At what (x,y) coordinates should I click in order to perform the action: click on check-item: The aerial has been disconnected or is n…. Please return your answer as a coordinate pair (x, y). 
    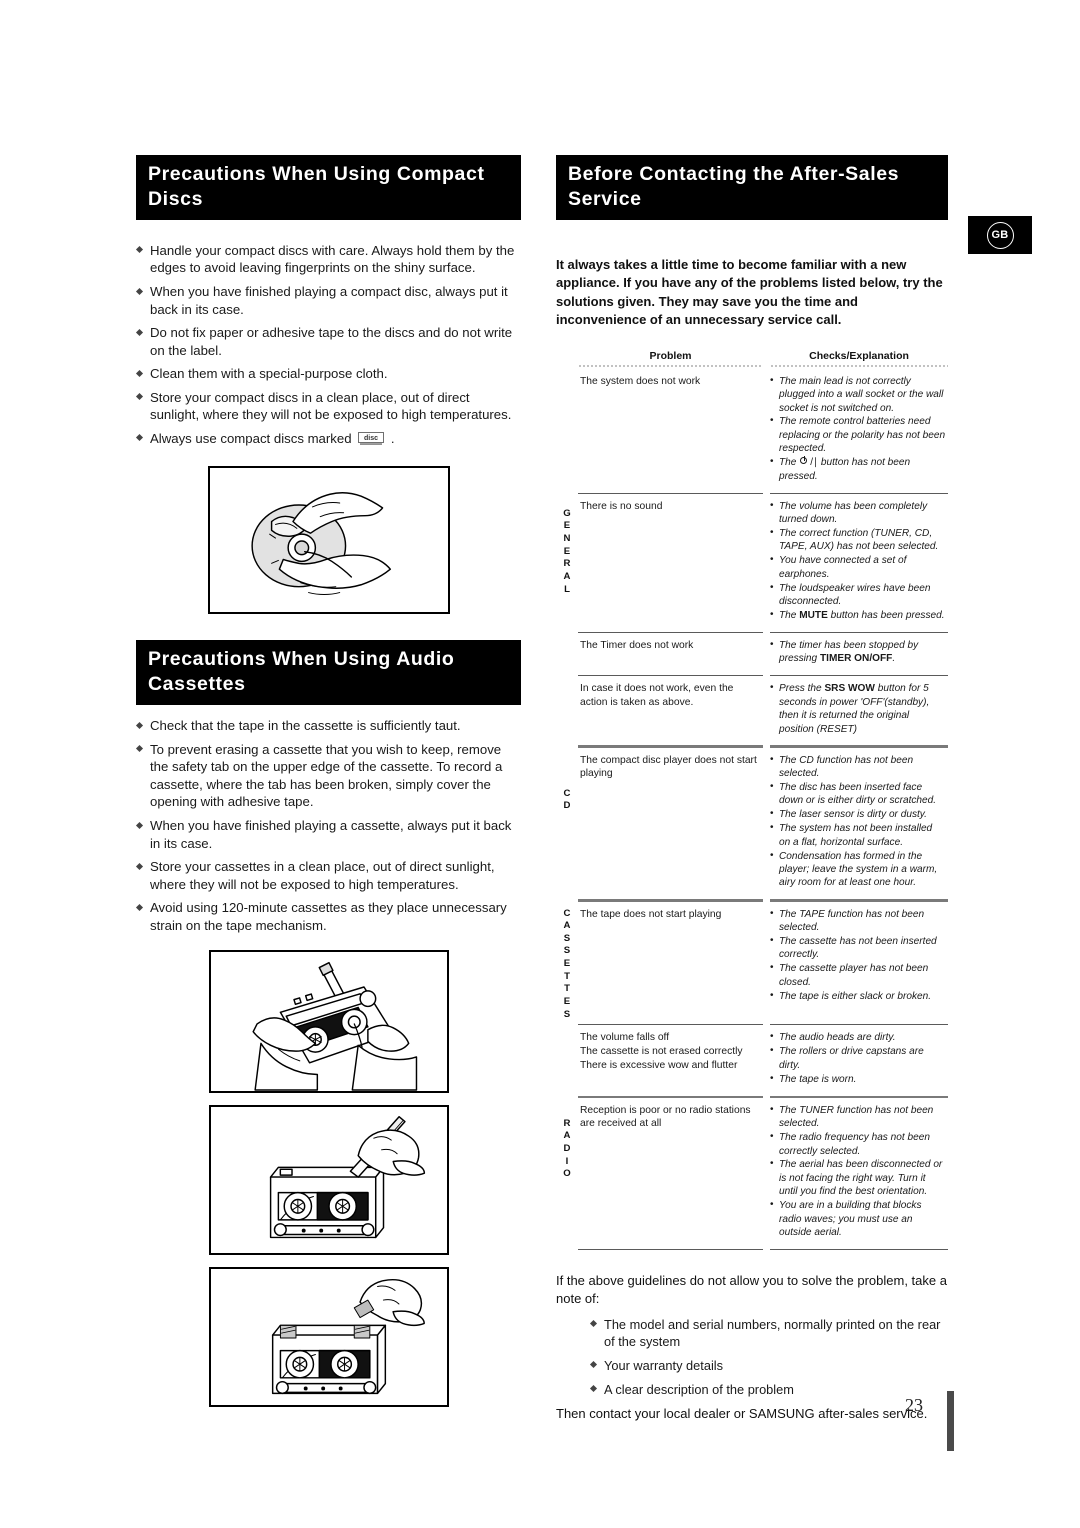
    Looking at the image, I should click on (858, 1177).